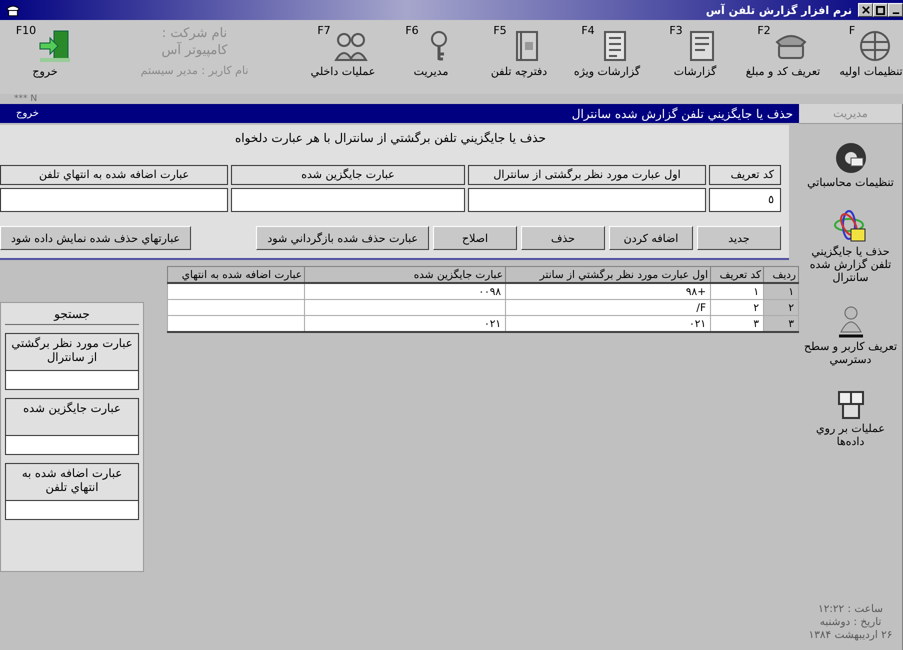 The height and width of the screenshot is (650, 903). I want to click on sidebar-item: حذف يا جايگزيني تلفن گزارش شده سانترال, so click(850, 243).